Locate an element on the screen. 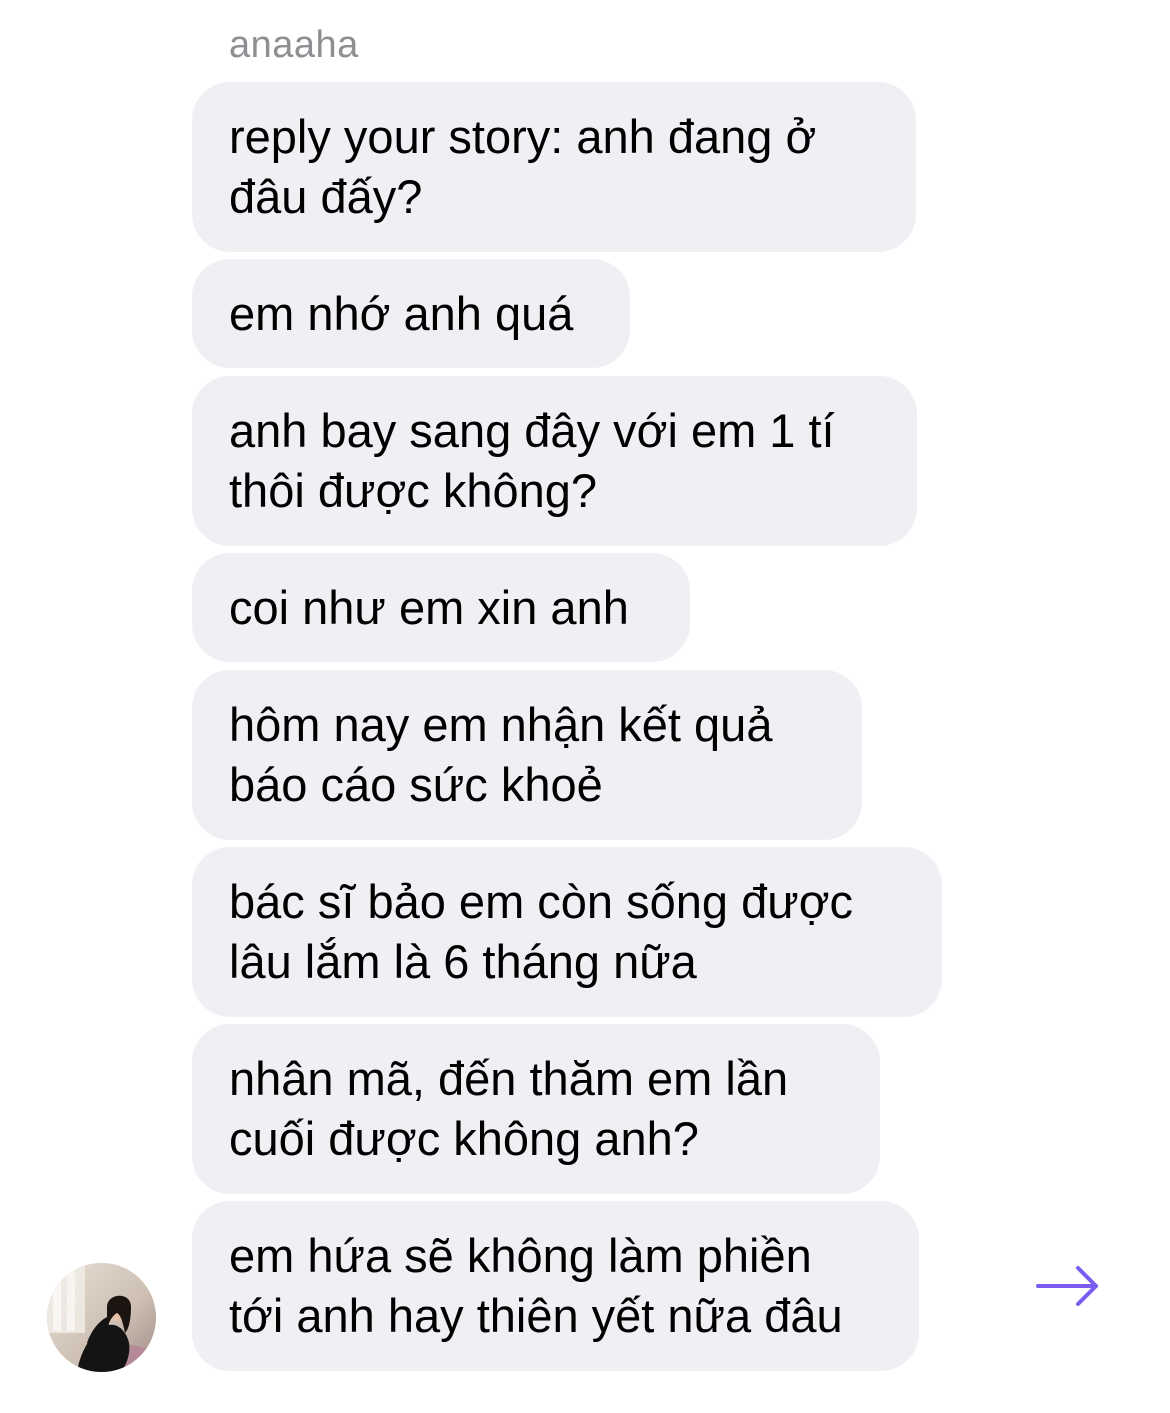 Image resolution: width=1170 pixels, height=1413 pixels. message-bubble: hôm nay em nhận kết quả báo cáo sức khoẻ is located at coordinates (527, 755).